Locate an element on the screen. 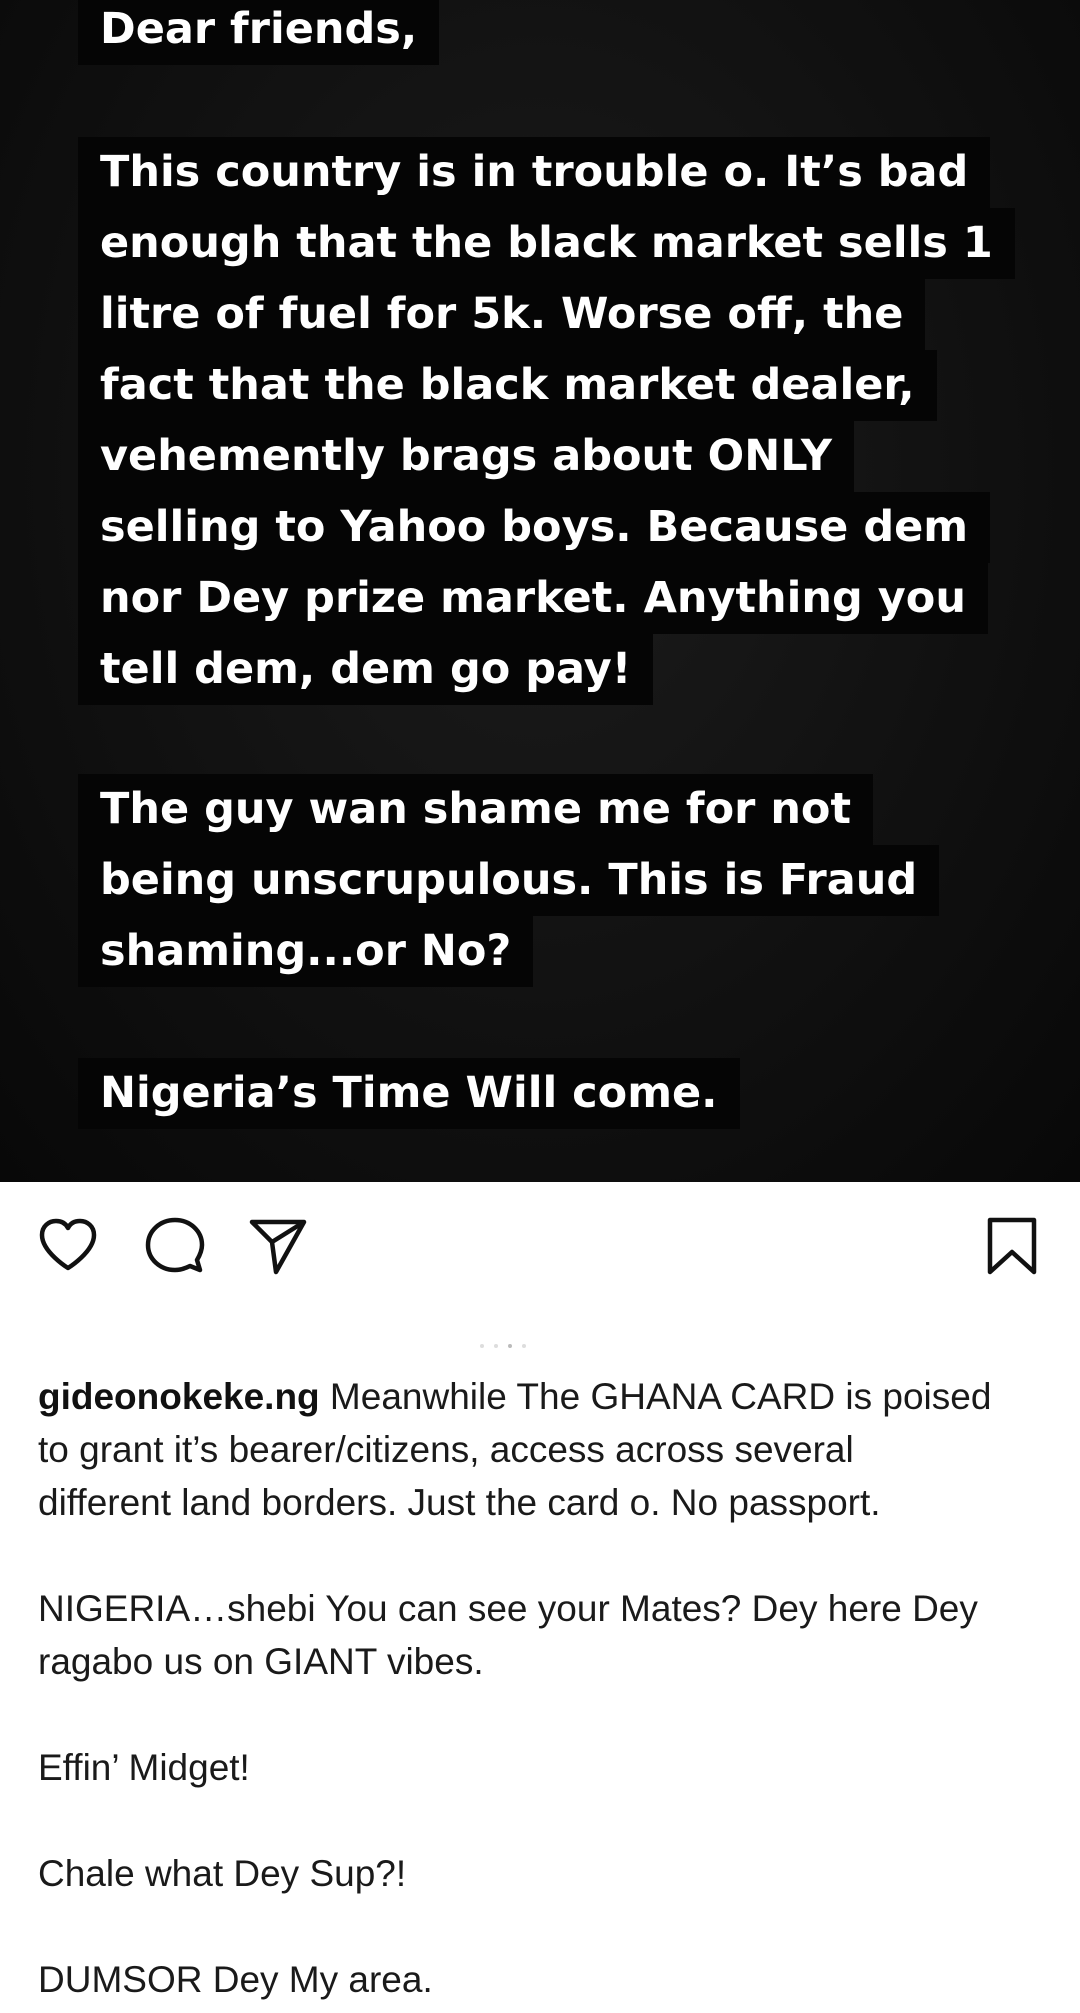 This screenshot has width=1080, height=2013. image-text-line: fact that the black market dealer, is located at coordinates (507, 385).